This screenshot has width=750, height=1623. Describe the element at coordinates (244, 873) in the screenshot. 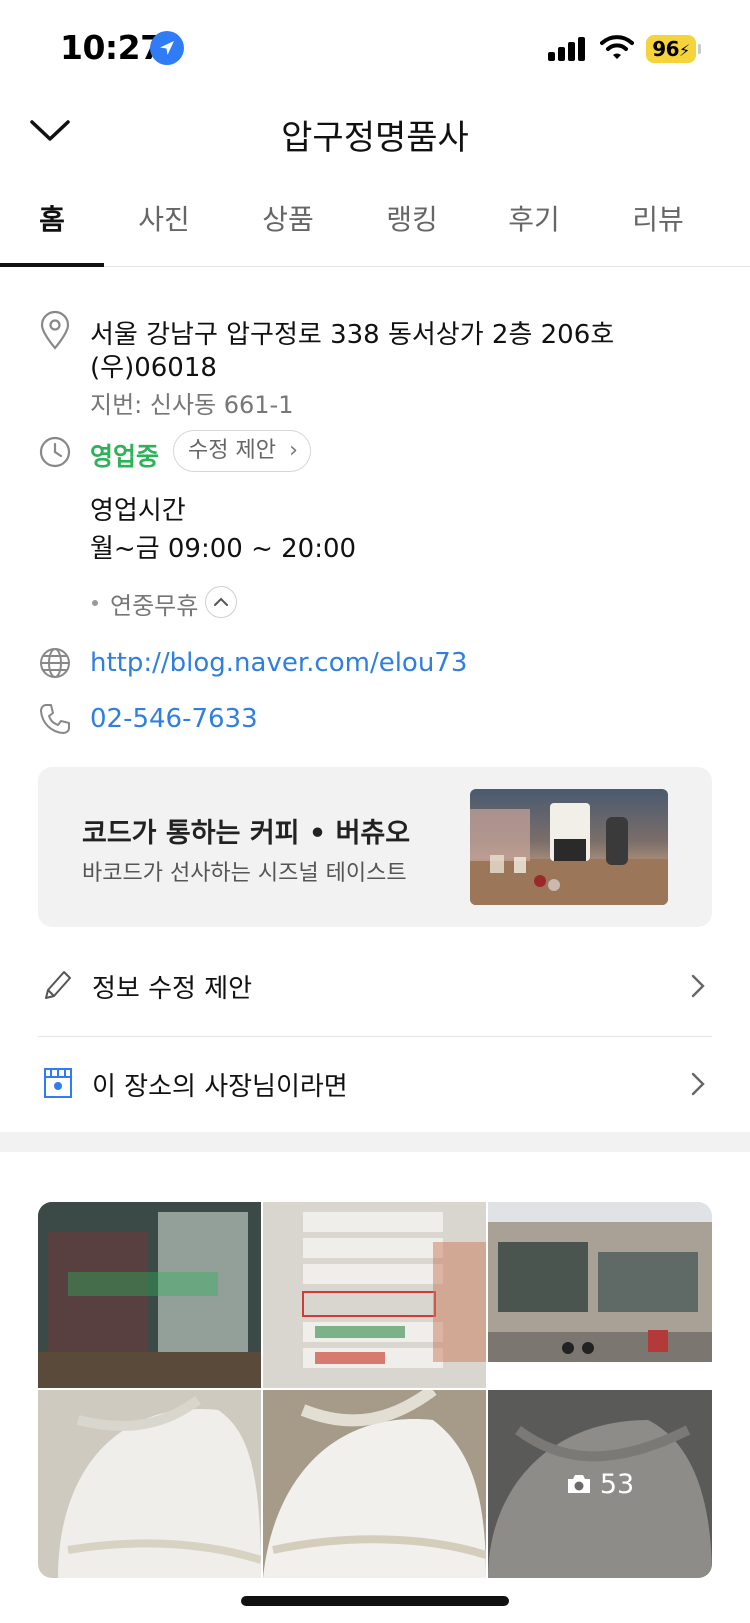

I see `ad-subtitle: 바코드가 선사하는 시즈널 테이스트` at that location.